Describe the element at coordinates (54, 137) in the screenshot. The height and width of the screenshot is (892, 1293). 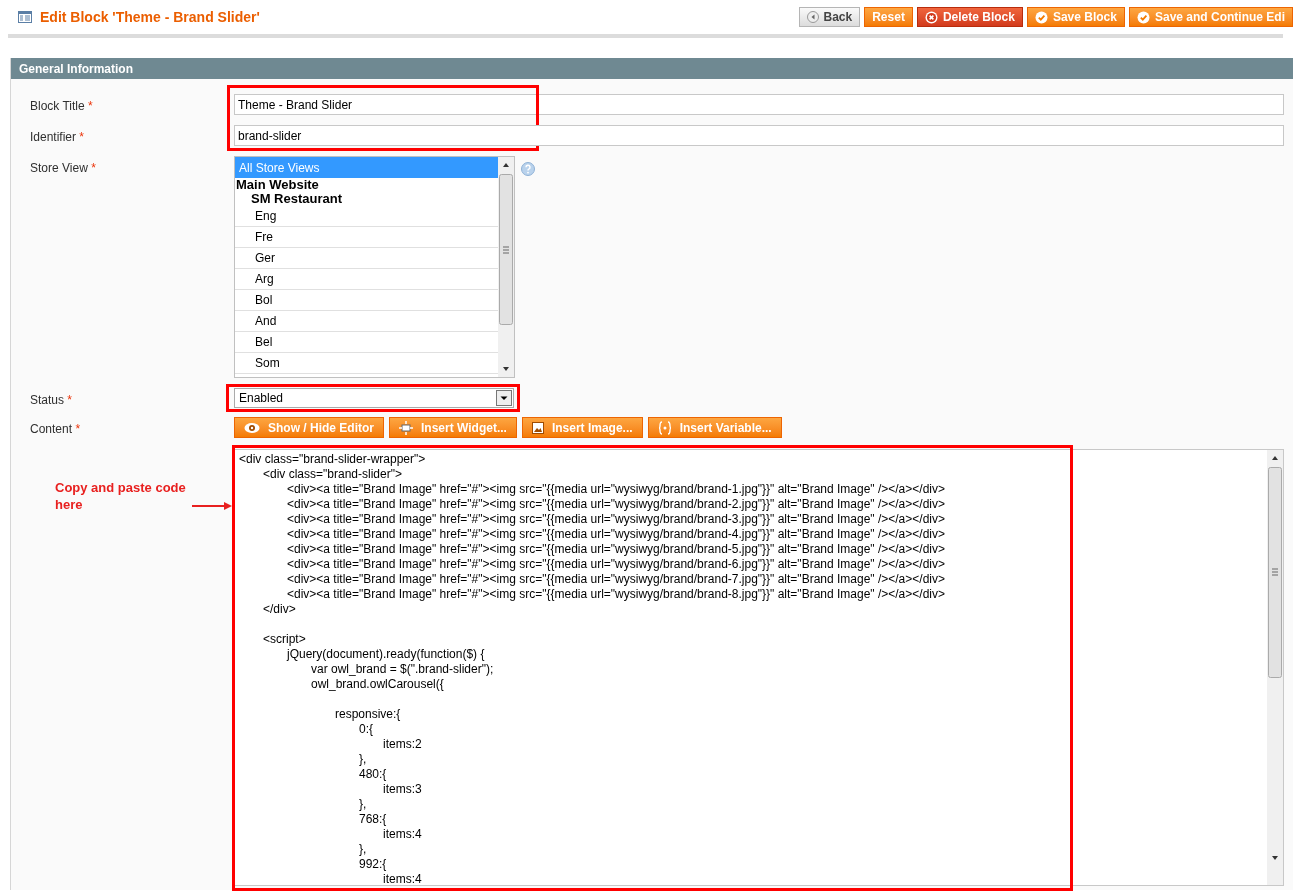
I see `field-label: Identifier` at that location.